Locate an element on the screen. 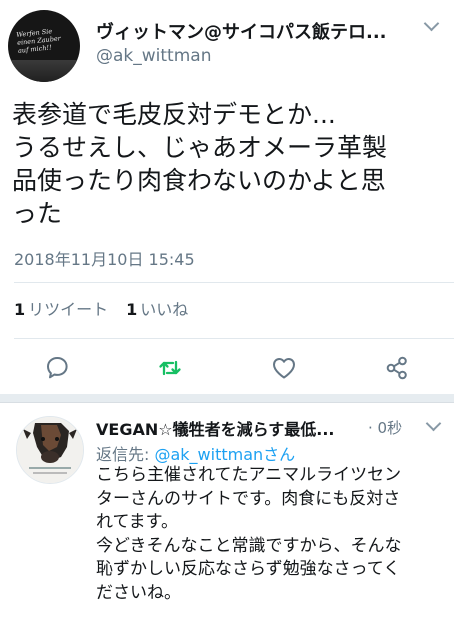 The height and width of the screenshot is (622, 454). tweet-text-line: 品使ったり肉食わないのかよと思 is located at coordinates (199, 180).